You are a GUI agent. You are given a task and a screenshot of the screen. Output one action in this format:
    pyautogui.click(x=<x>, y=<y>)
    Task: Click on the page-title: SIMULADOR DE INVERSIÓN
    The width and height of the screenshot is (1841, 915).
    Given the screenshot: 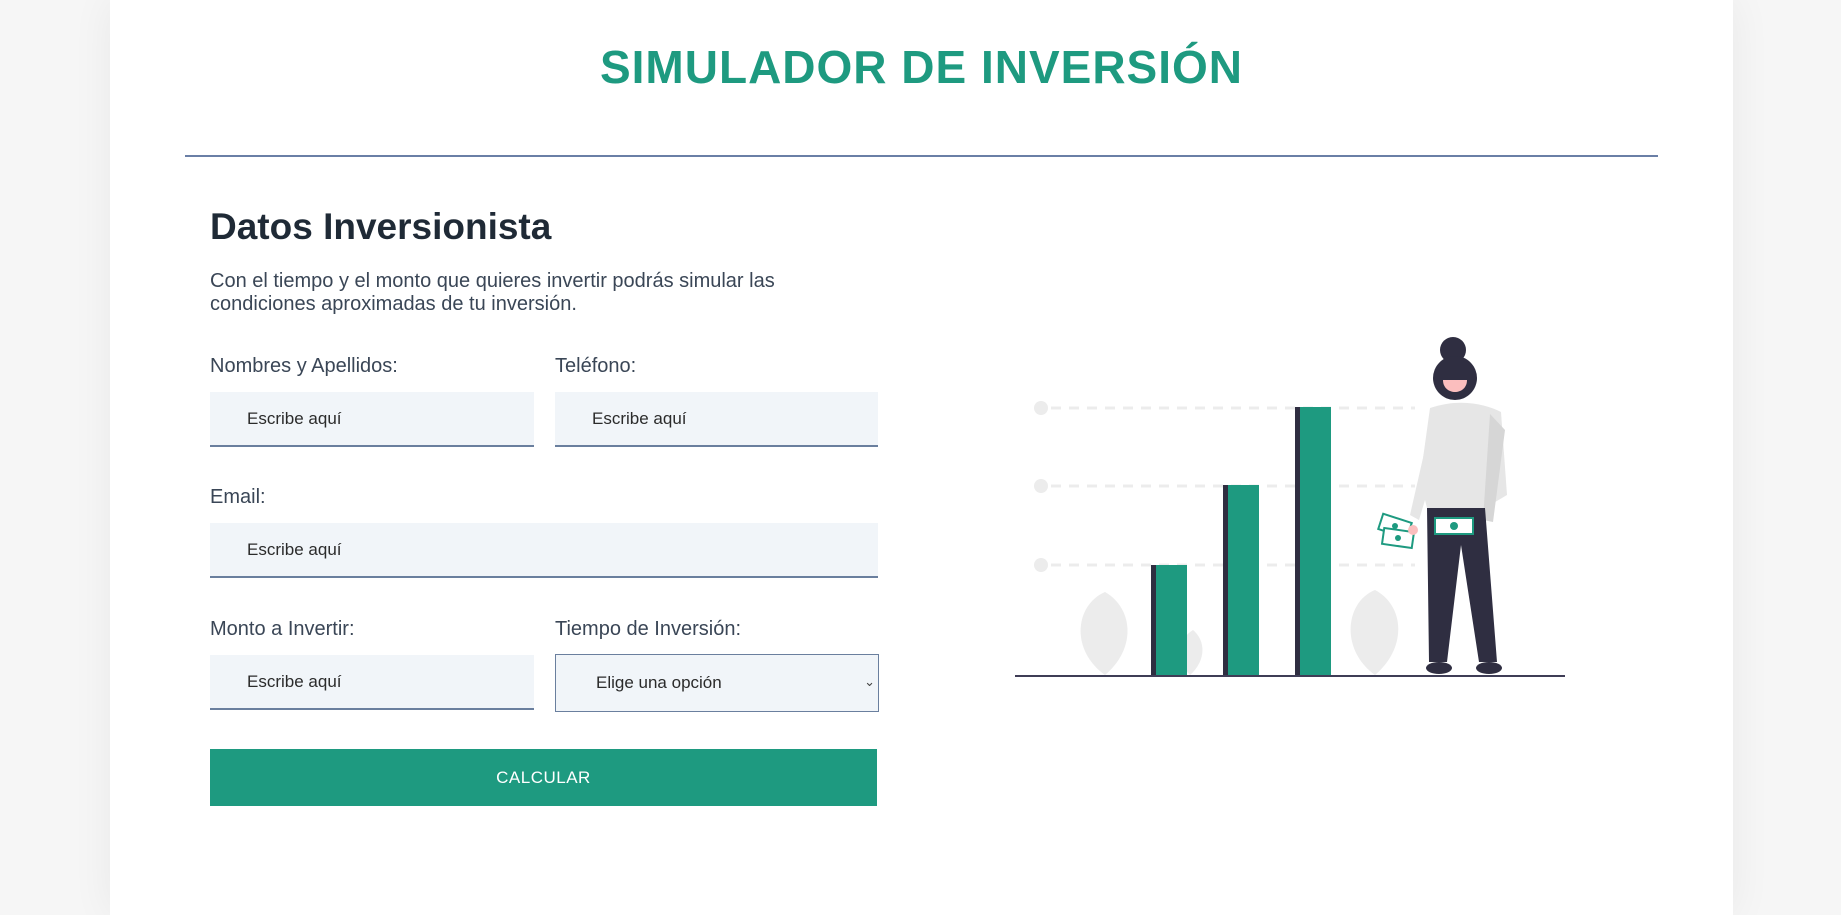 What is the action you would take?
    pyautogui.click(x=921, y=67)
    